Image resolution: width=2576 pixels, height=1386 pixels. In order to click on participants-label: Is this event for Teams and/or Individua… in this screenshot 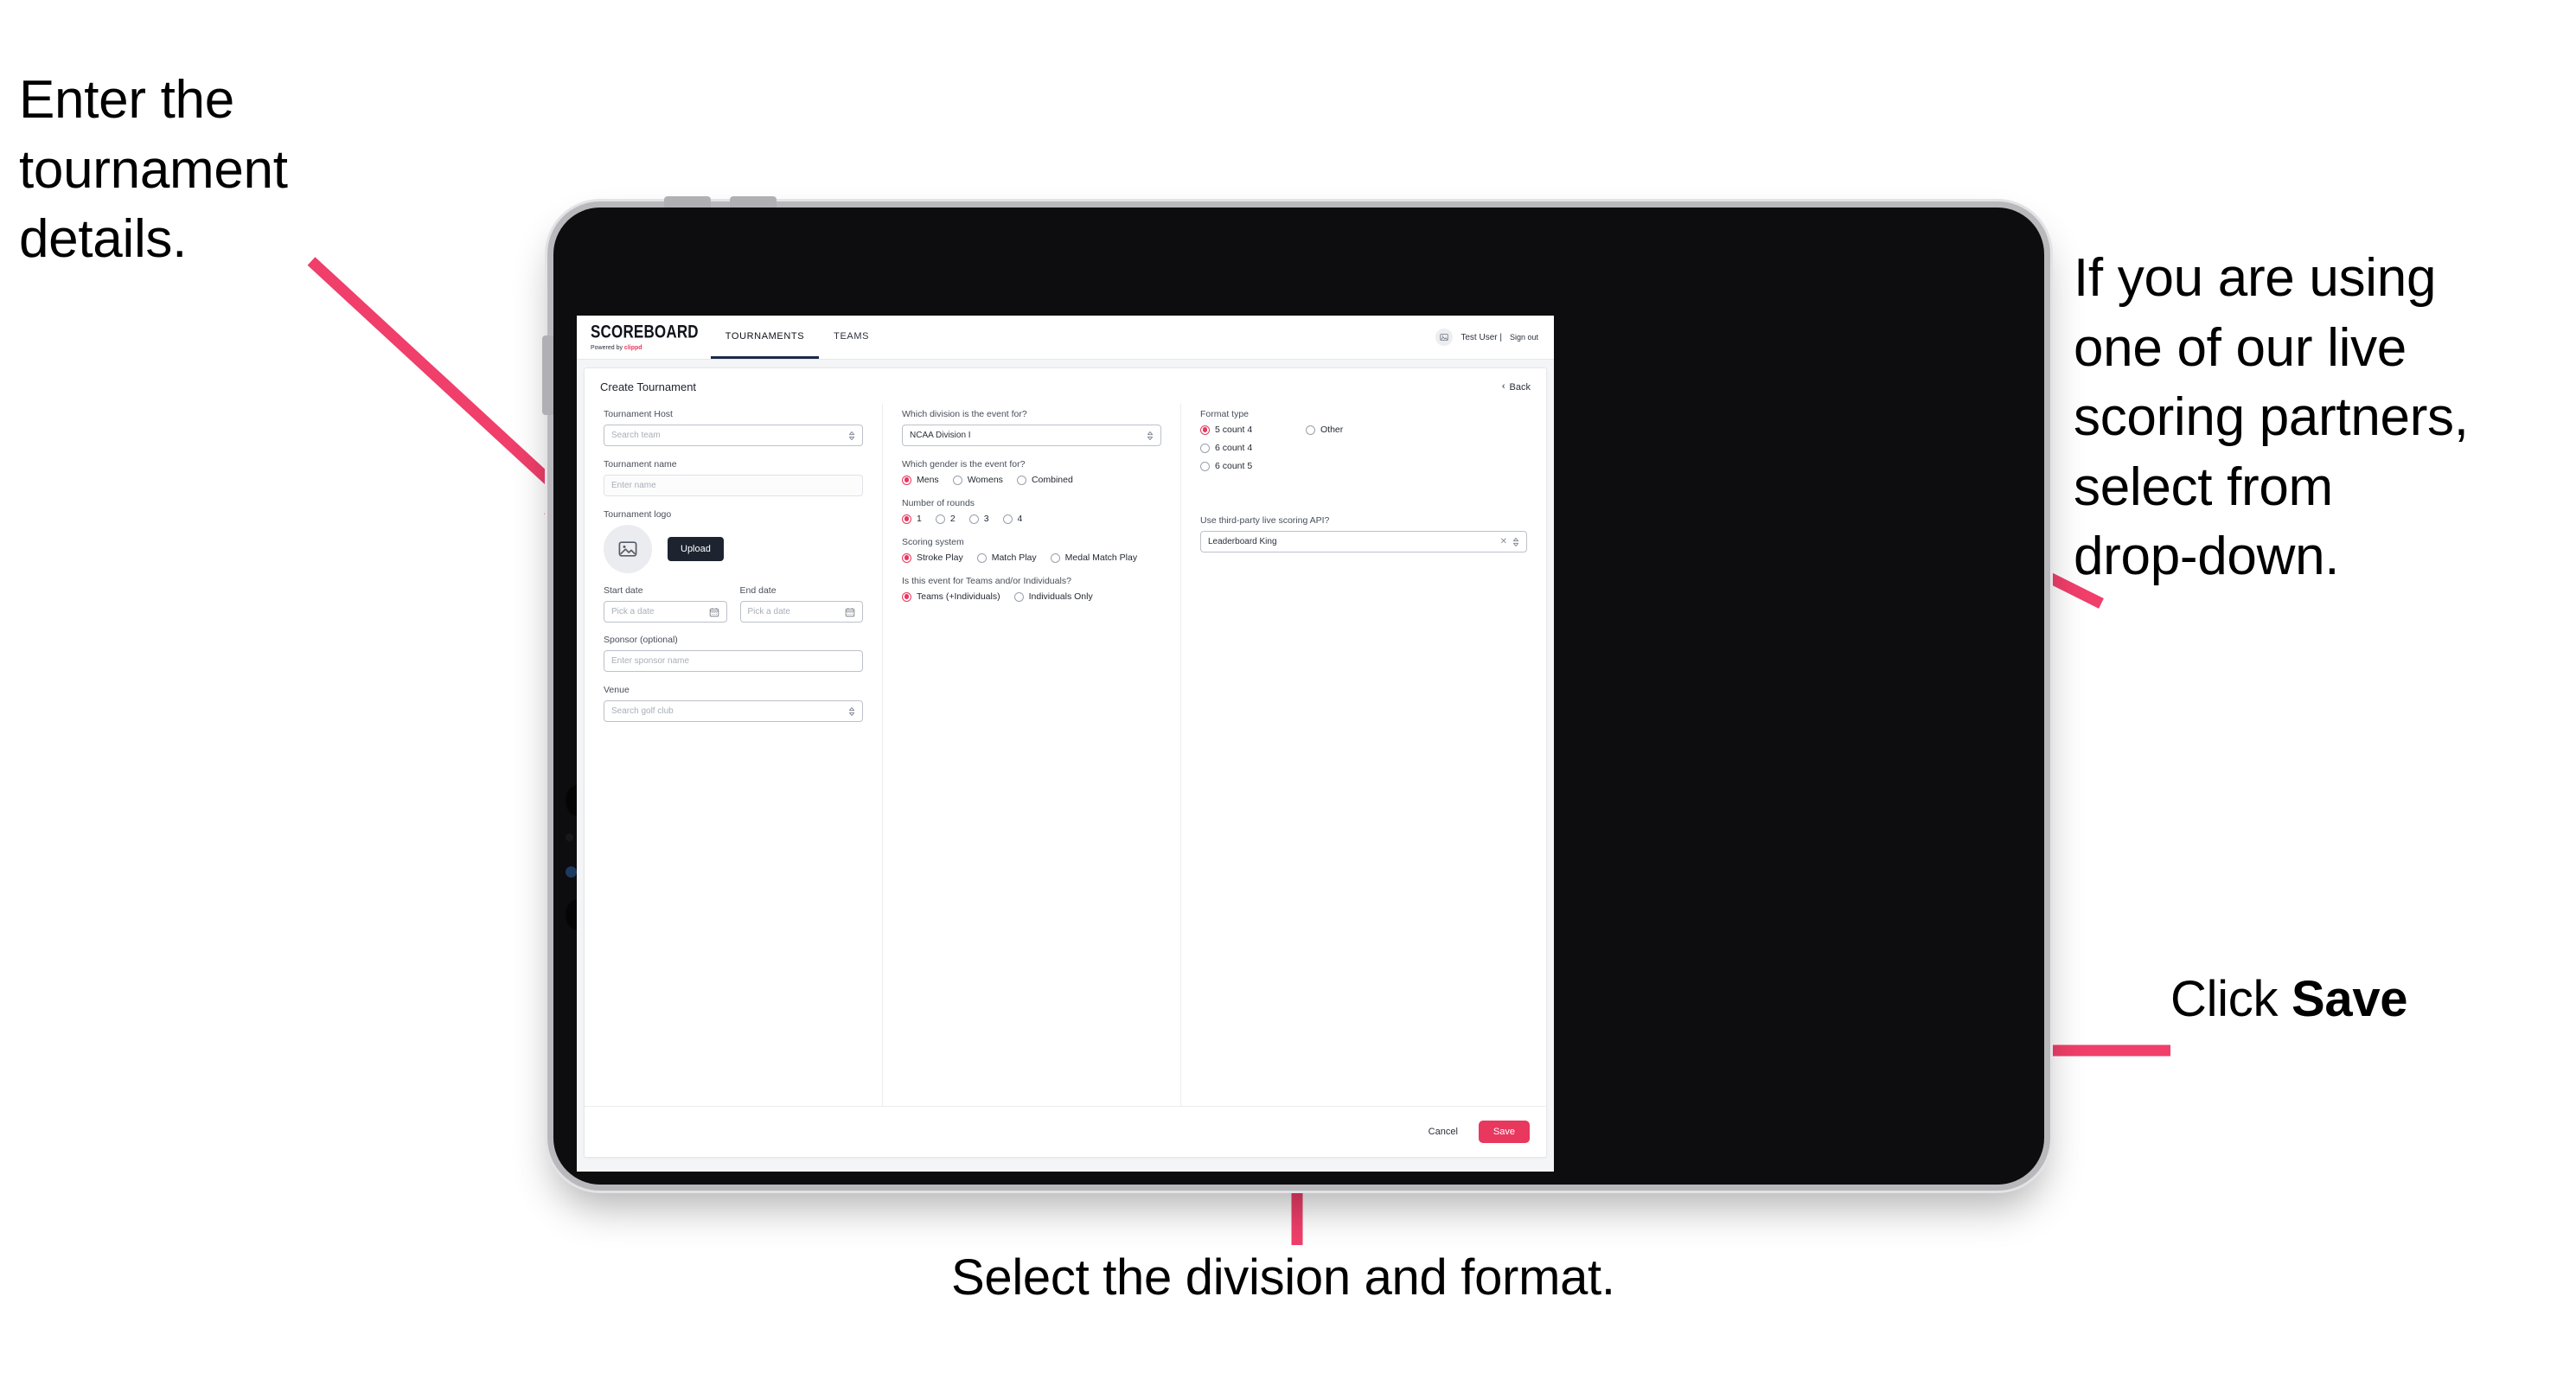, I will do `click(986, 581)`.